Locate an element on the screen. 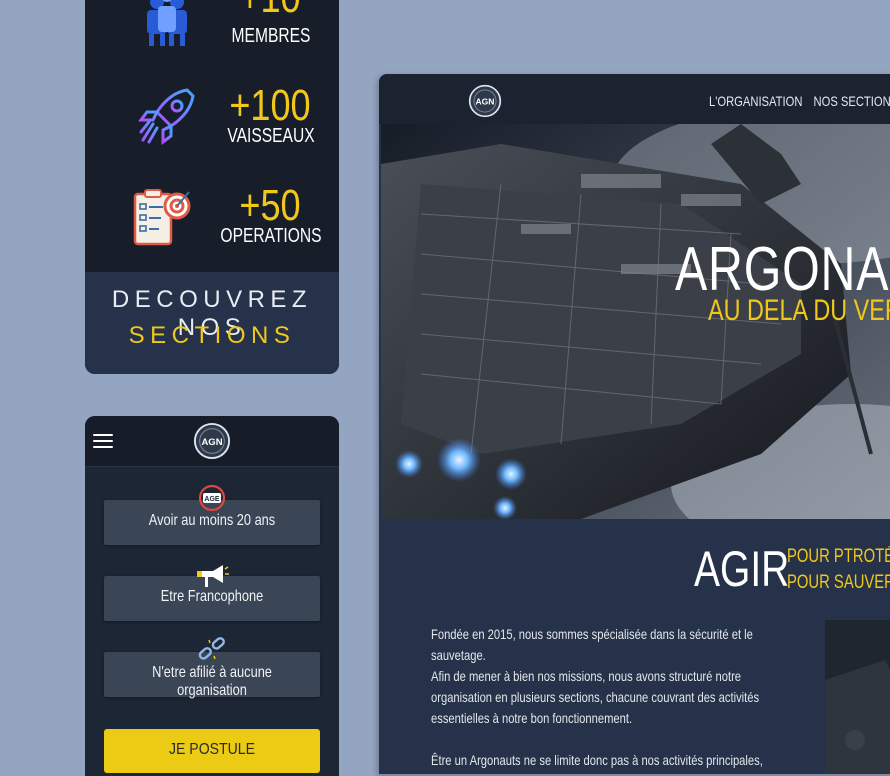 The height and width of the screenshot is (776, 890). mobile-header: AGN is located at coordinates (212, 441).